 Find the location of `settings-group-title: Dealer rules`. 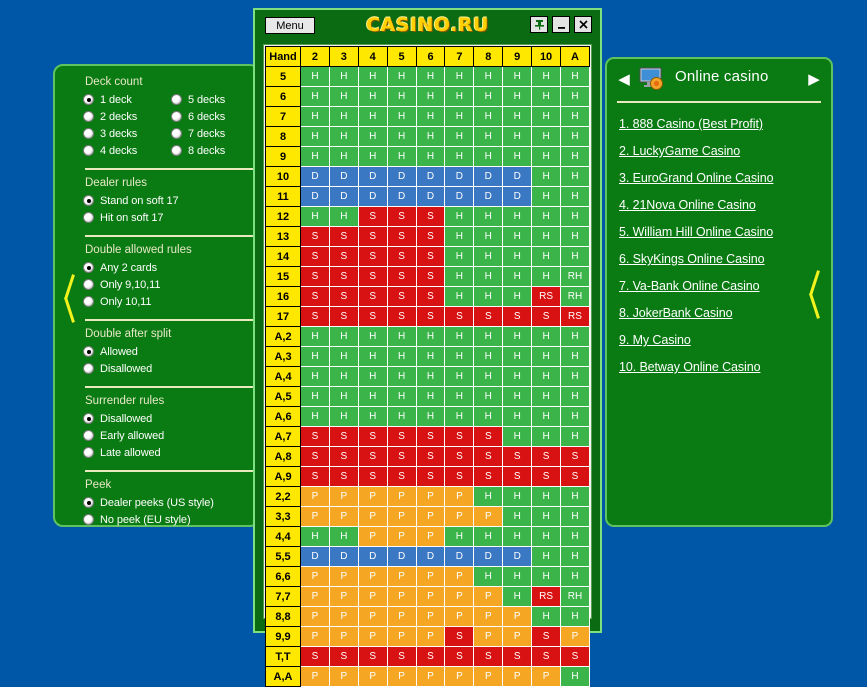

settings-group-title: Dealer rules is located at coordinates (116, 183).